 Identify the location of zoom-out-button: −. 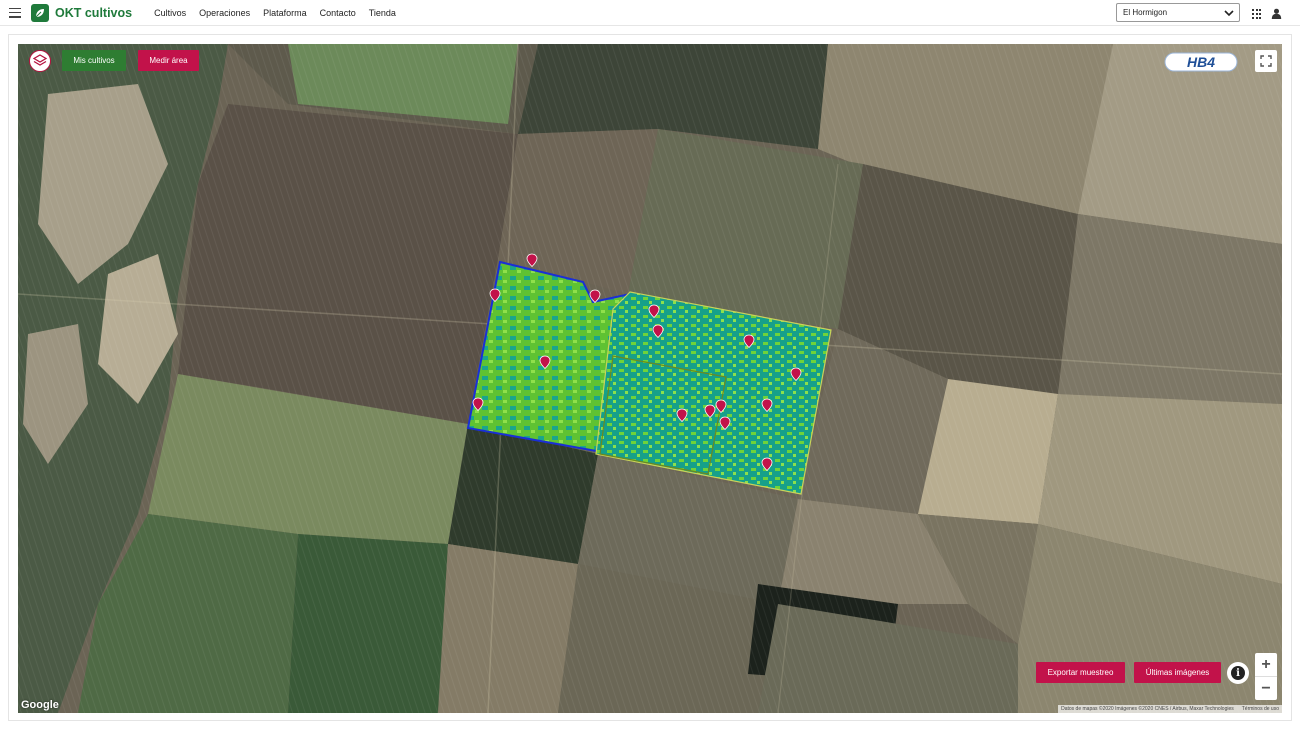
(1266, 688).